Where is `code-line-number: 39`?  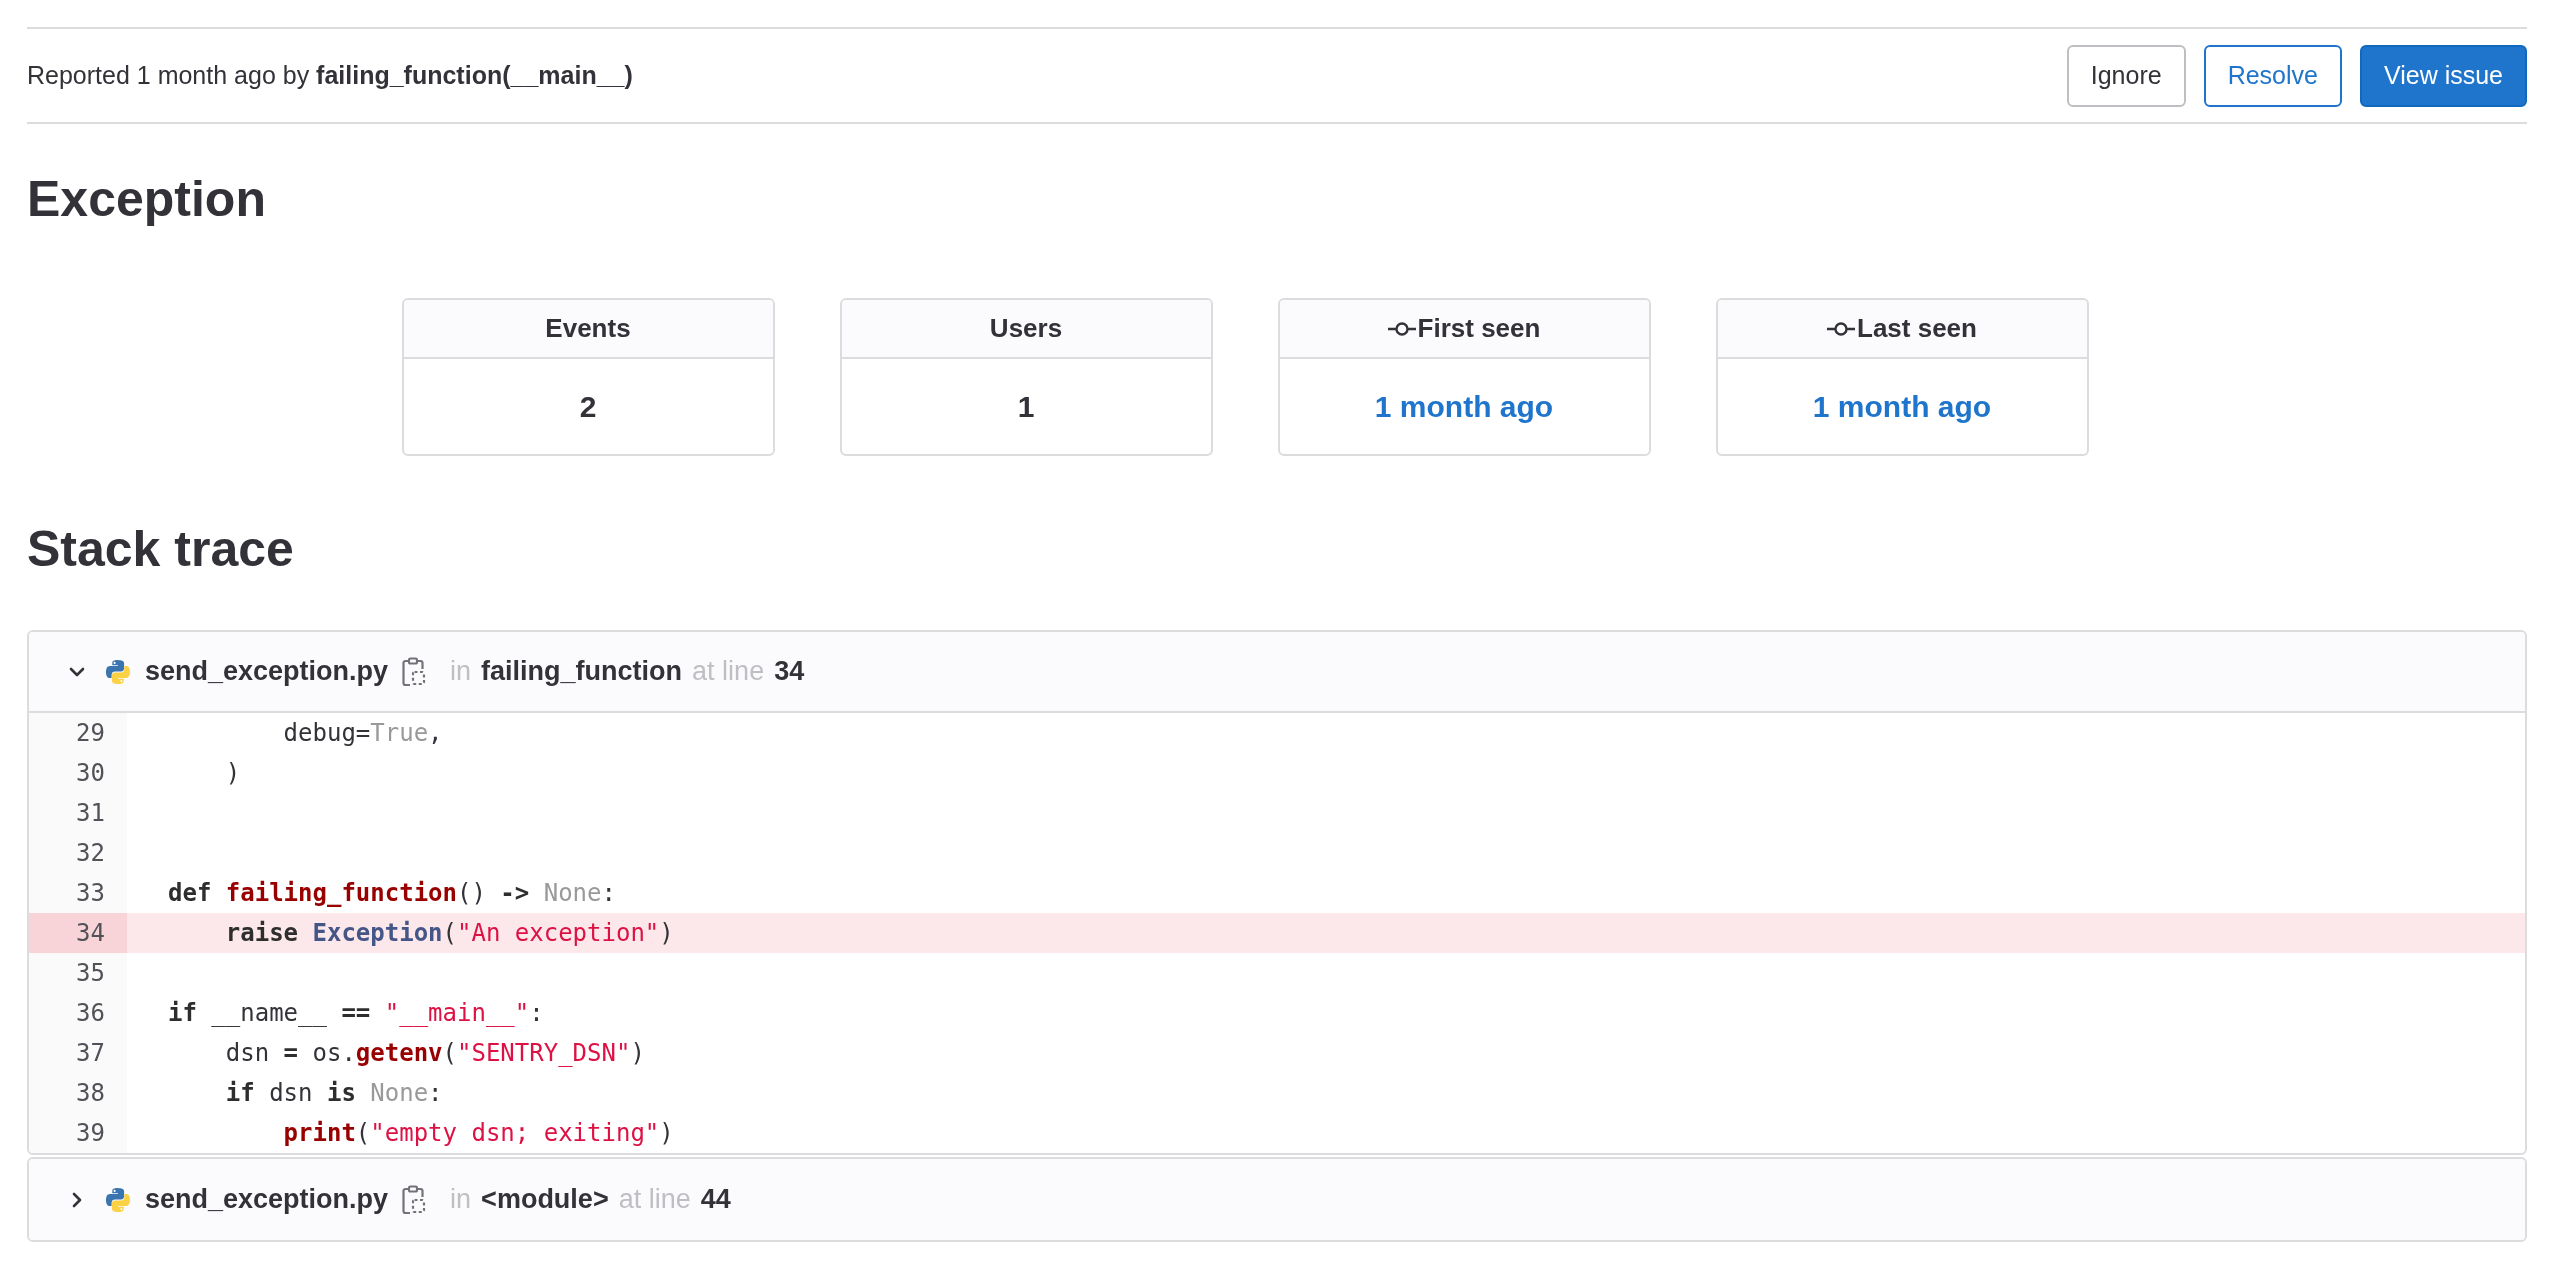
code-line-number: 39 is located at coordinates (78, 1133).